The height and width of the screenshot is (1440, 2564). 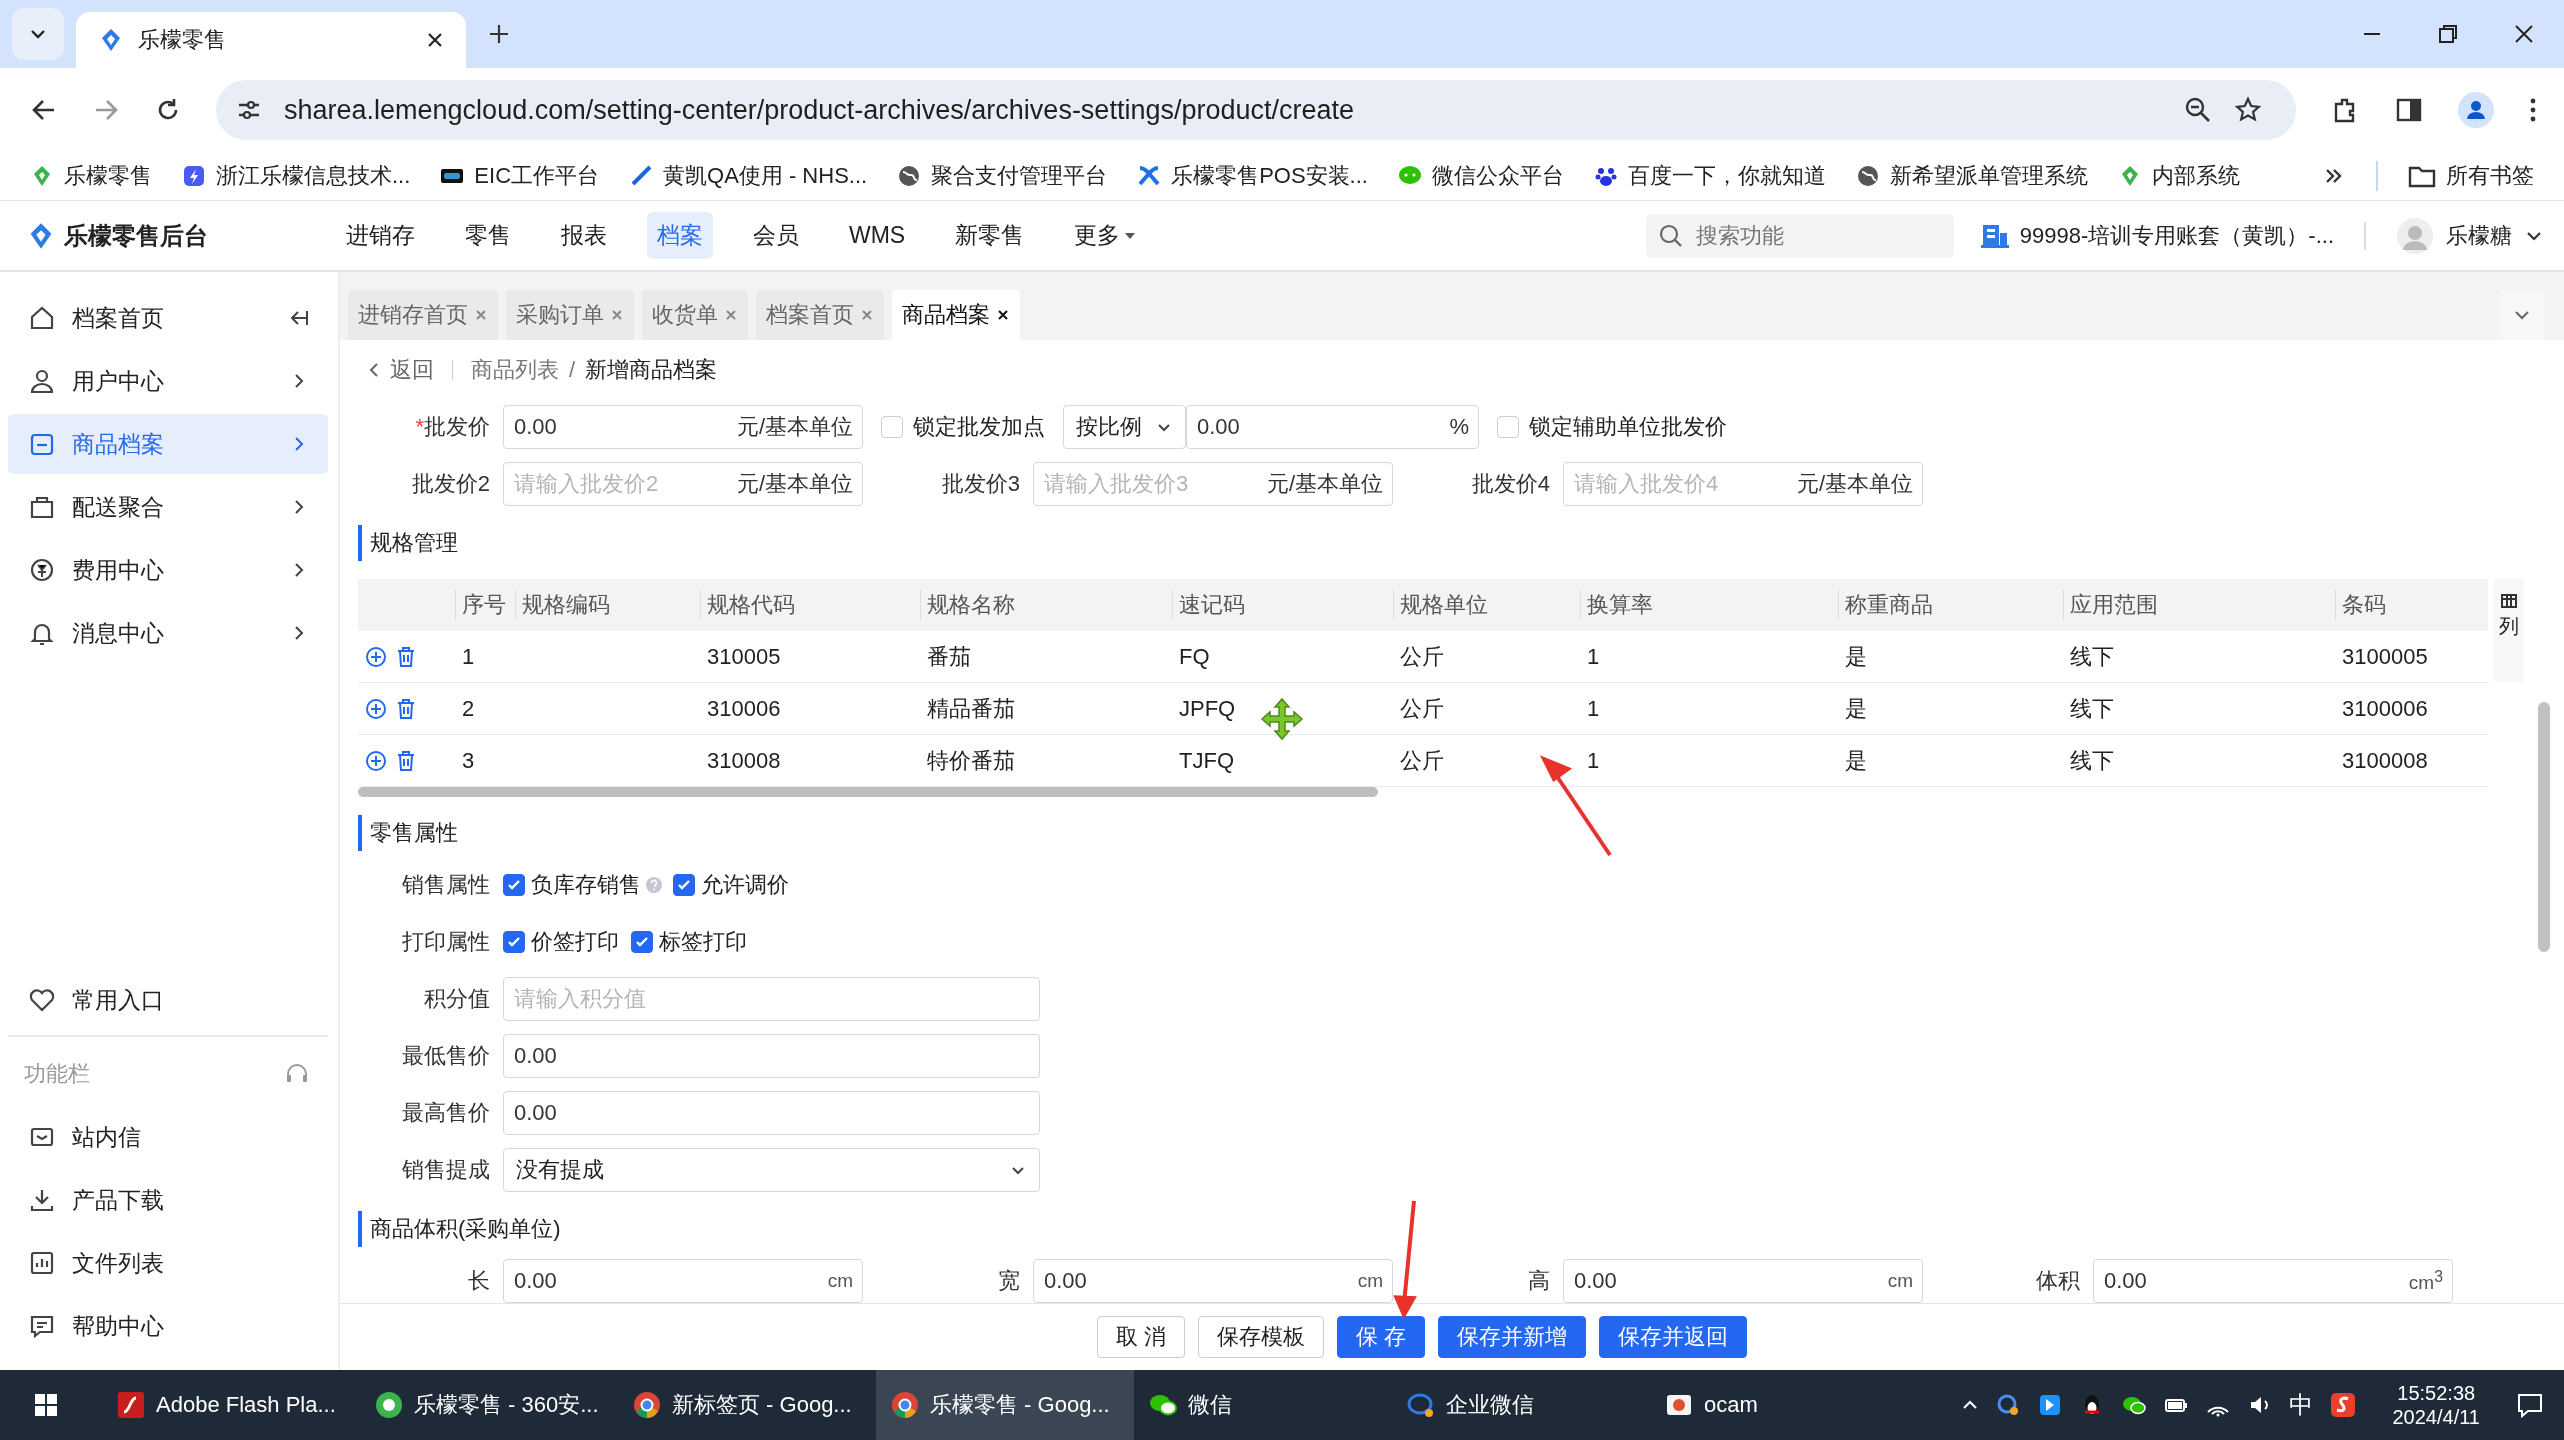 What do you see at coordinates (400, 370) in the screenshot?
I see `back-link: 返回` at bounding box center [400, 370].